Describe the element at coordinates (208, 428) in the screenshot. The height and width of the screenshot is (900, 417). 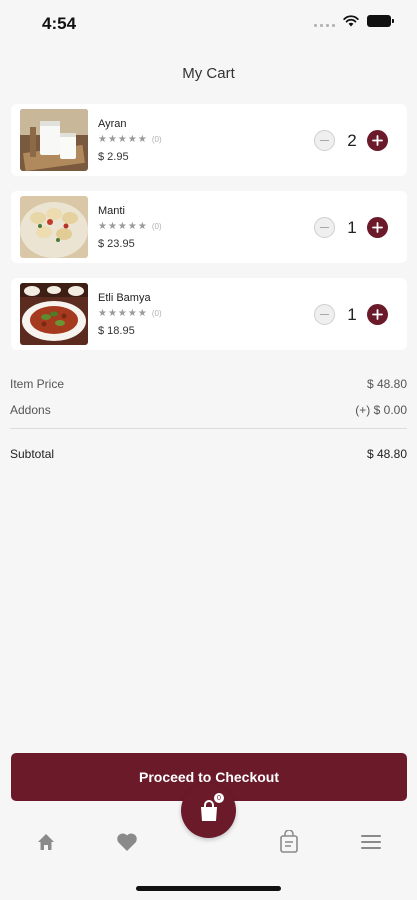
I see `divider` at that location.